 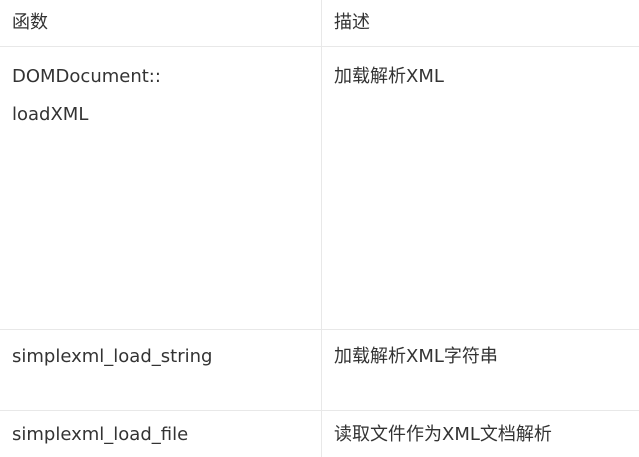 I want to click on function-name-line: DOMDocument::, so click(x=86, y=76).